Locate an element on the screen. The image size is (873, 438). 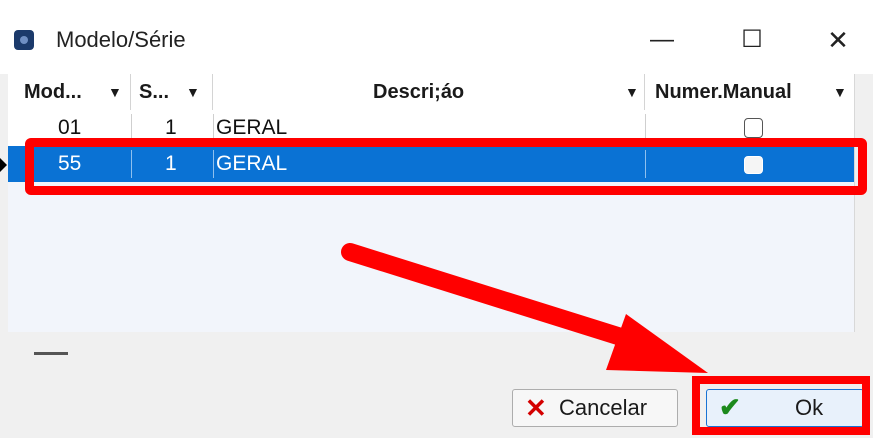
arrow-head is located at coordinates (657, 343).